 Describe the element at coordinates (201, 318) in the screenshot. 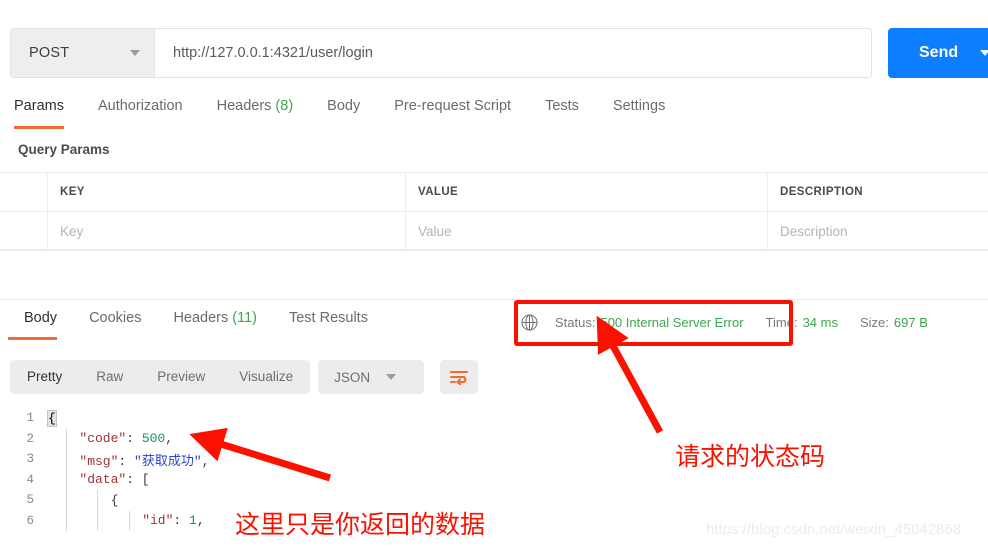

I see `tab-label: Headers` at that location.